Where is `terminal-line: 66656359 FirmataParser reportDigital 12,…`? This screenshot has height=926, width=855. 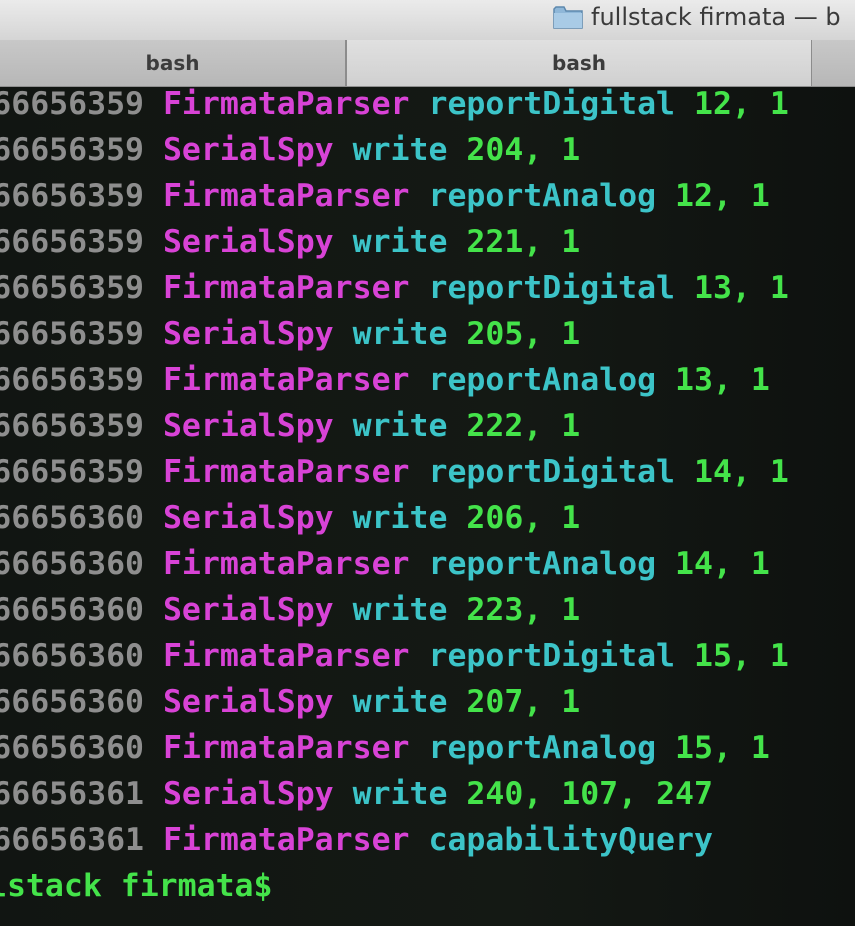 terminal-line: 66656359 FirmataParser reportDigital 12,… is located at coordinates (394, 107).